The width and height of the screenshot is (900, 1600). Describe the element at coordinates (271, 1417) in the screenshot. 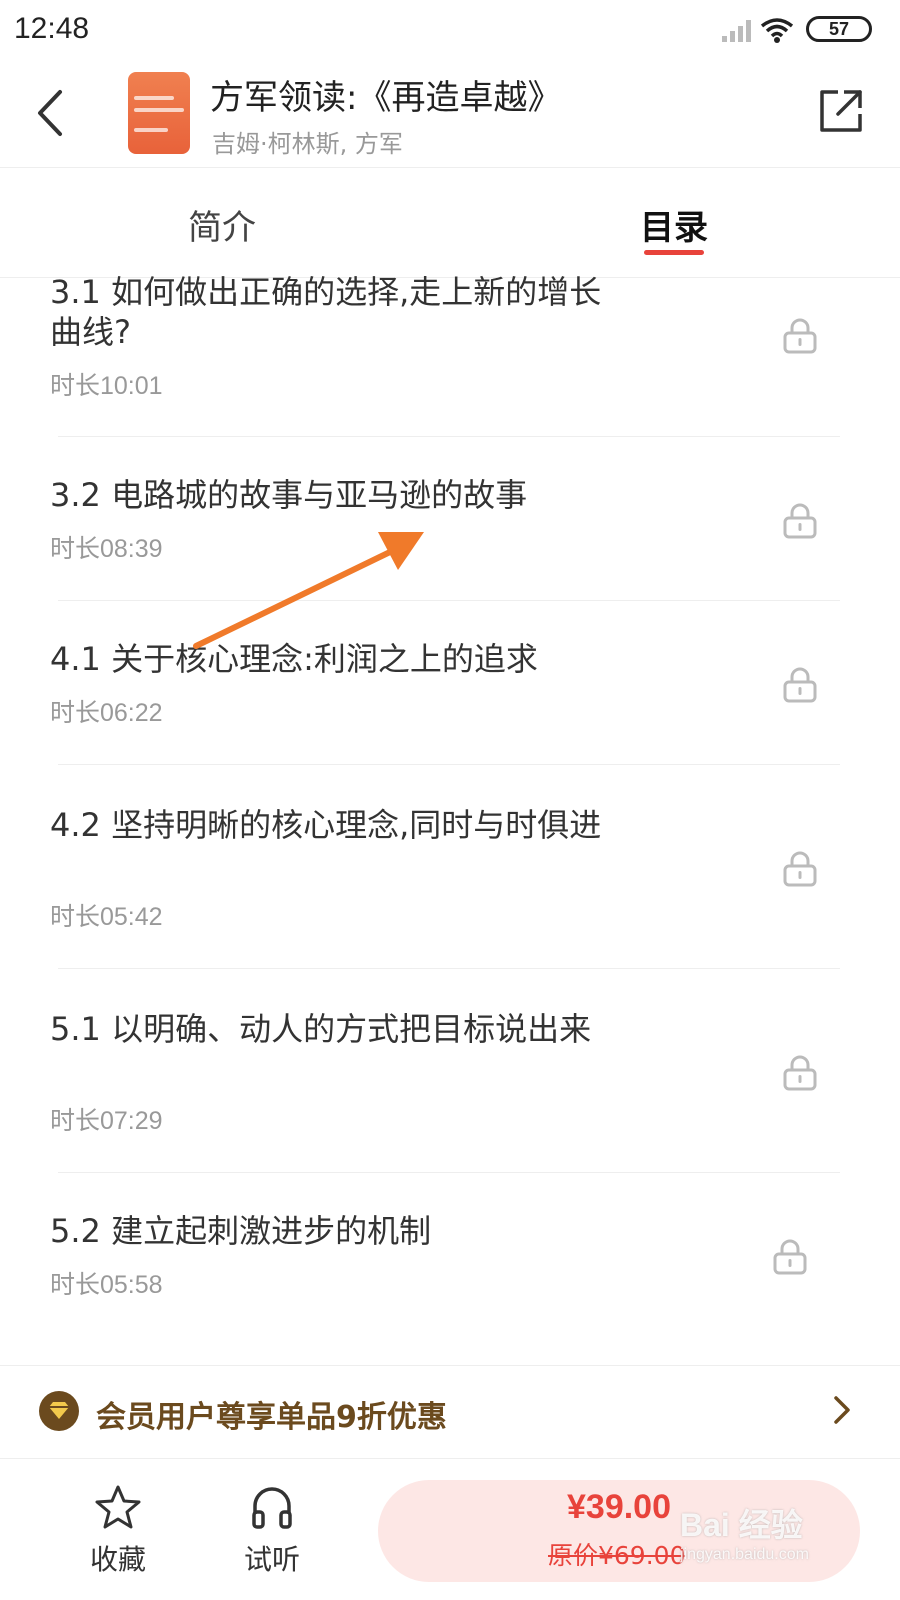

I see `member-discount-text: 会员用户尊享单品9折优惠` at that location.